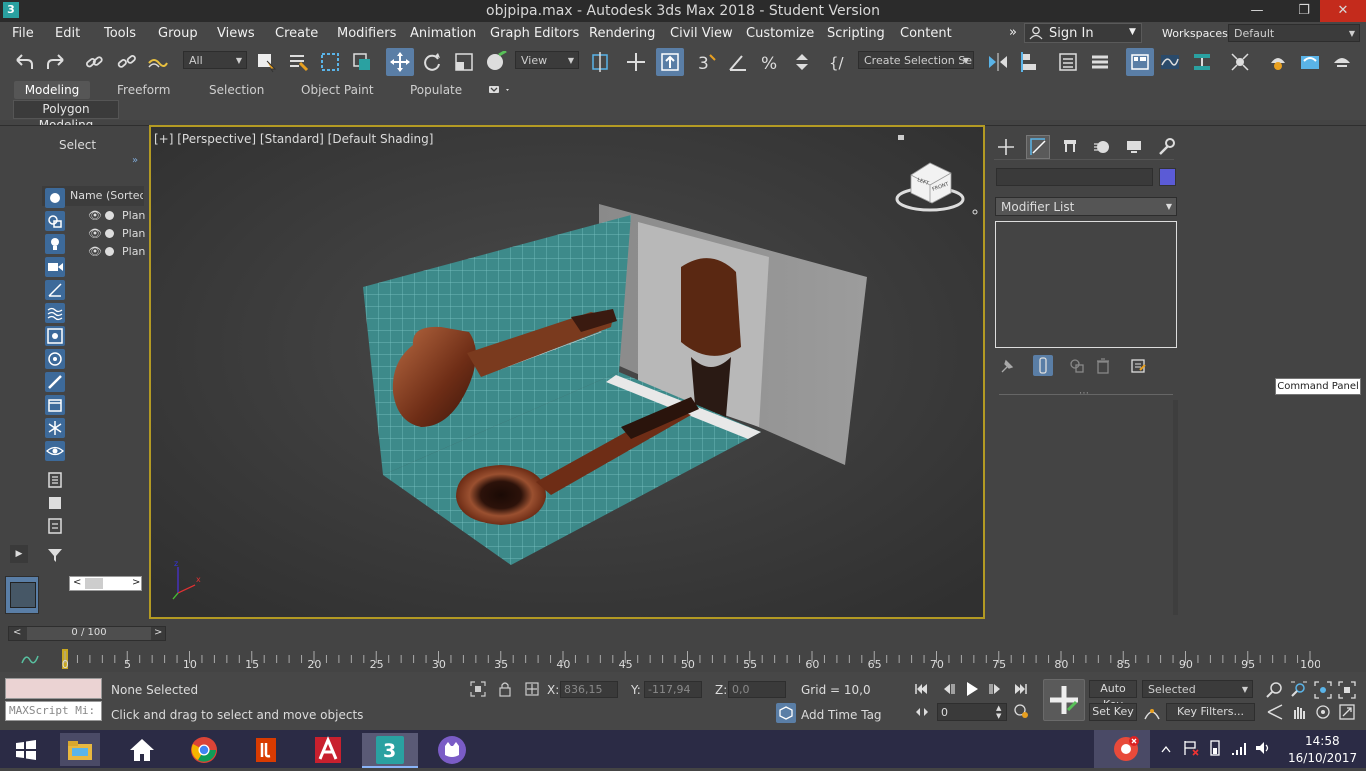  I want to click on edit-named-selection-icon: {/, so click(838, 62).